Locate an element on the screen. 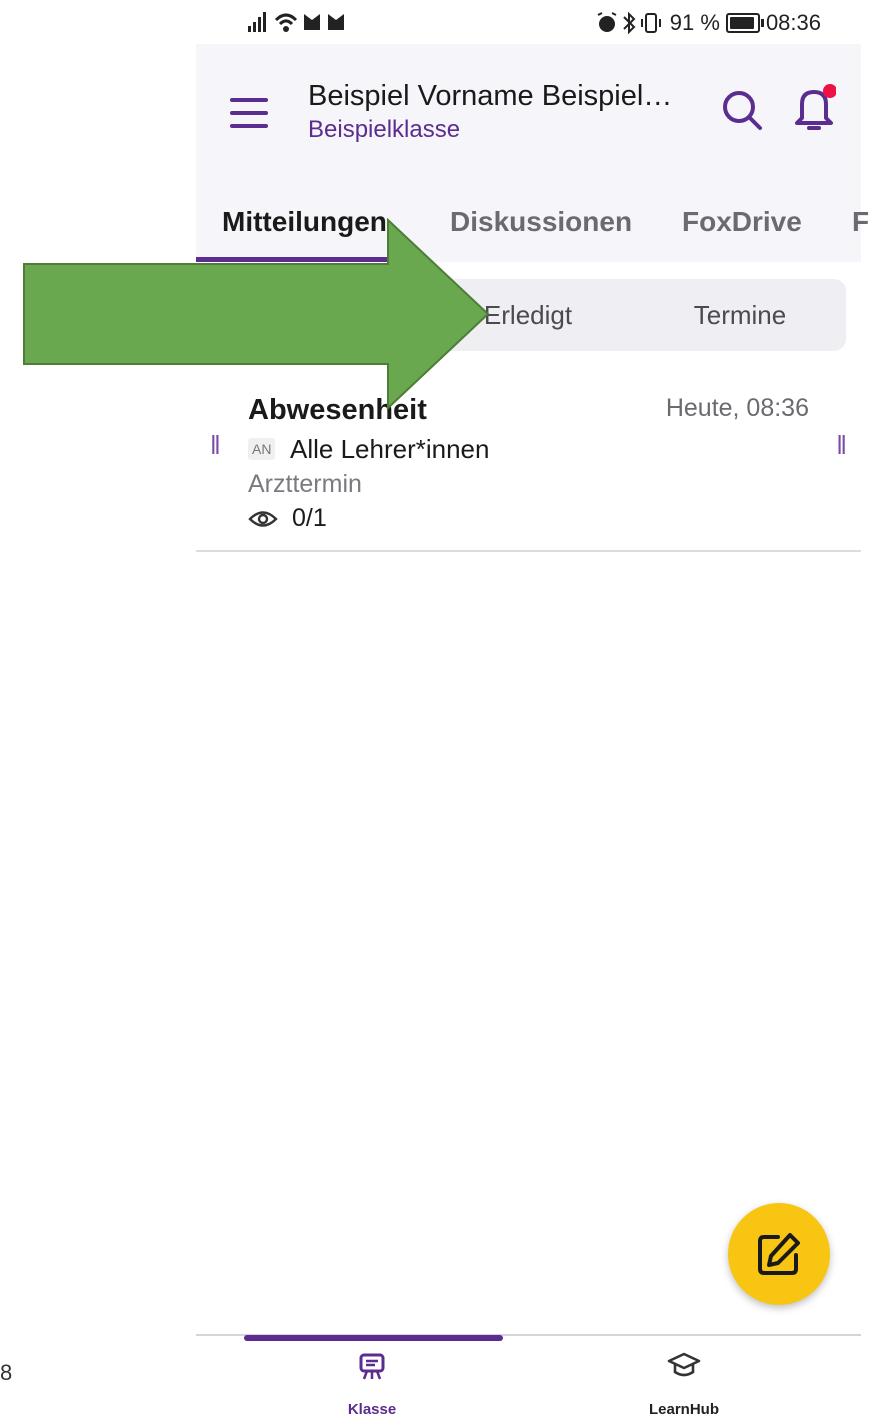  recipient-badge: AN is located at coordinates (262, 449).